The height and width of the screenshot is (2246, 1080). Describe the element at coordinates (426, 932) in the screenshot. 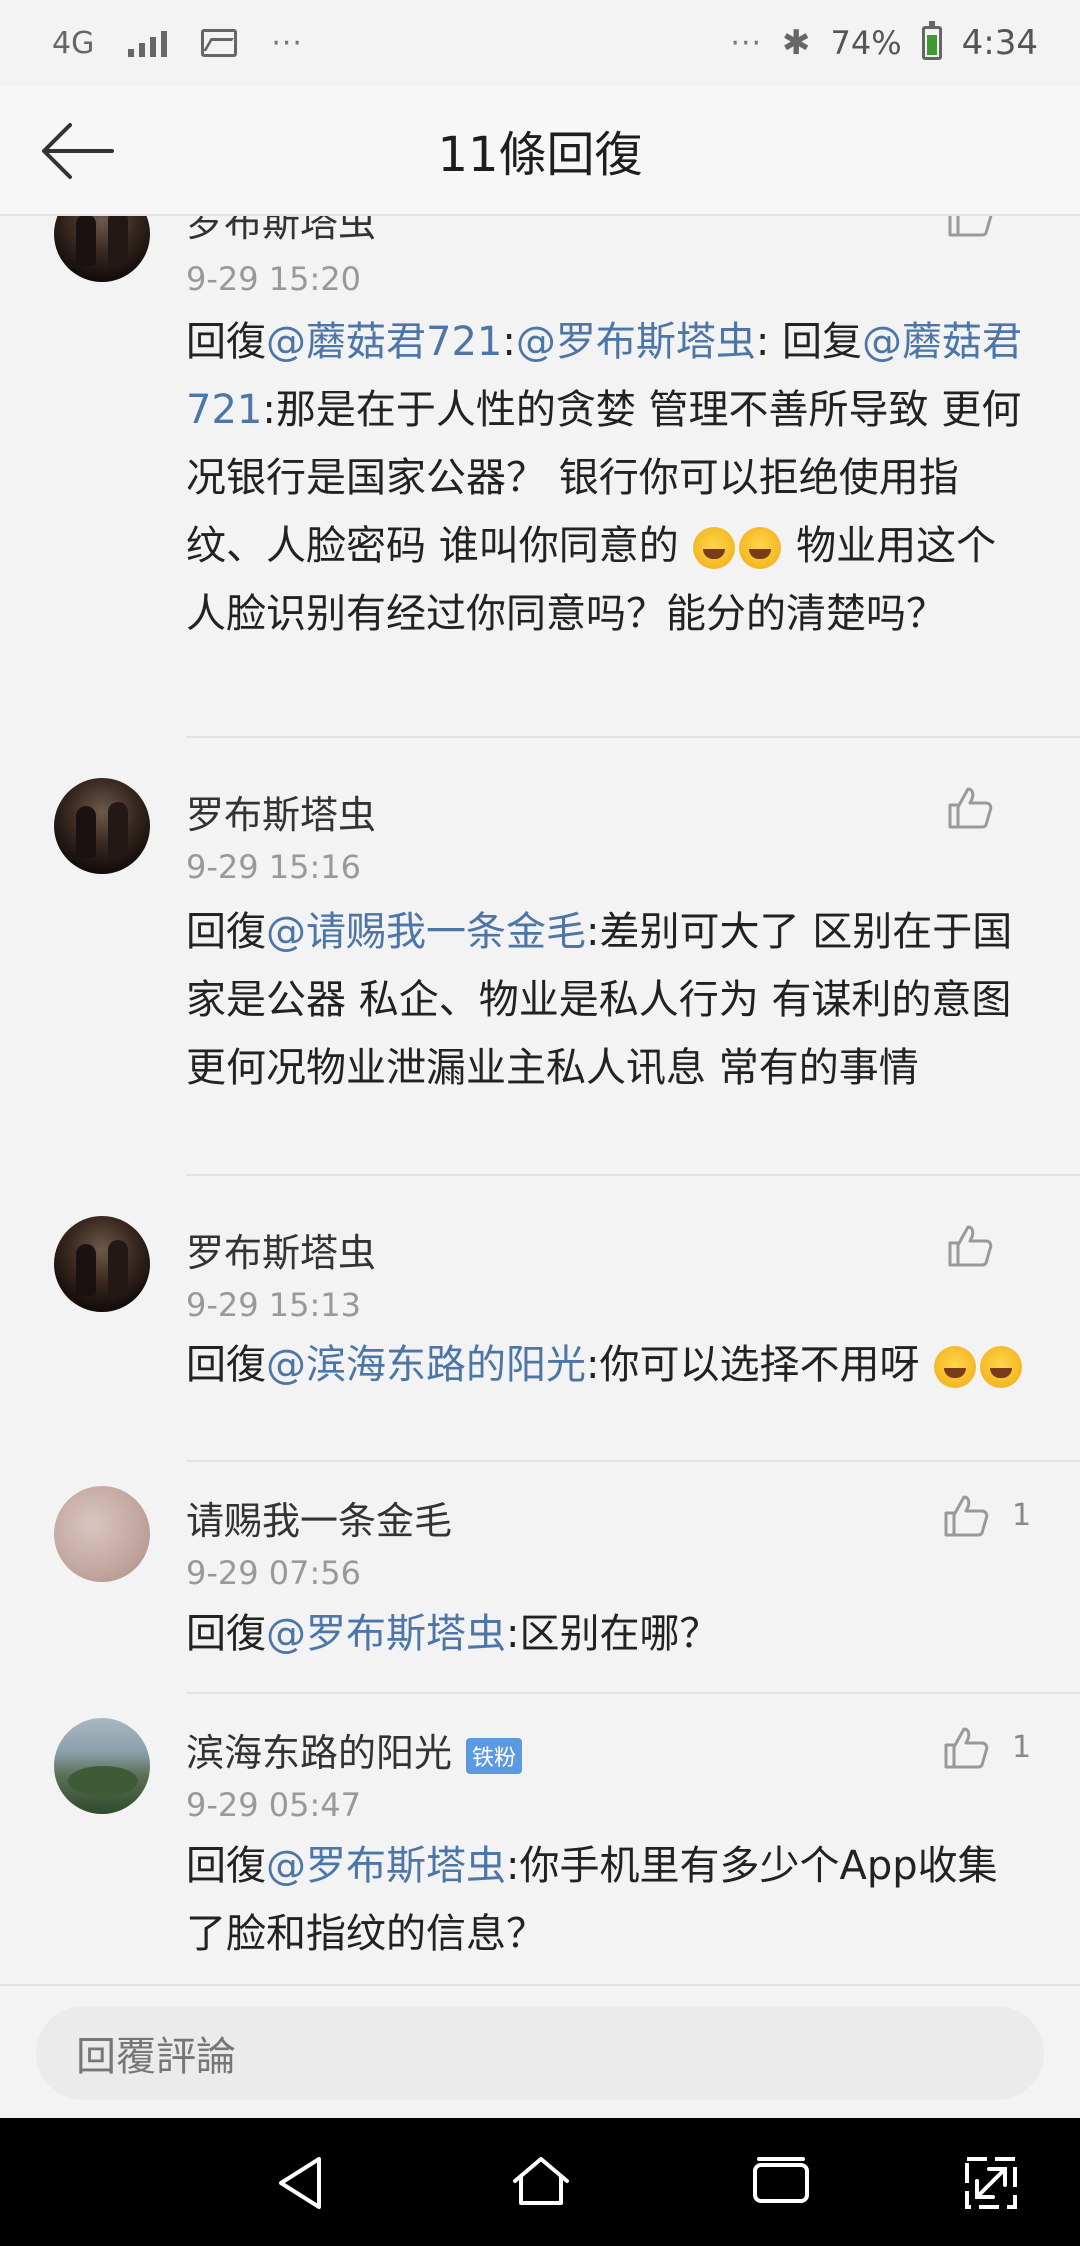

I see `user-mention-link: @请赐我一条金毛` at that location.